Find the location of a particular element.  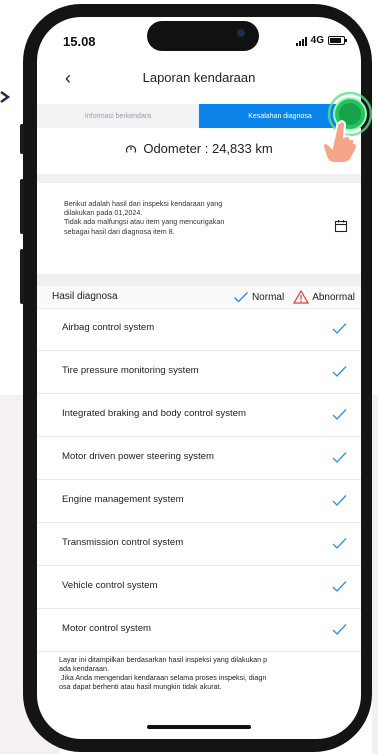

tab-bar: Informasi berkendara Kesalahan diagnosa is located at coordinates (199, 116).